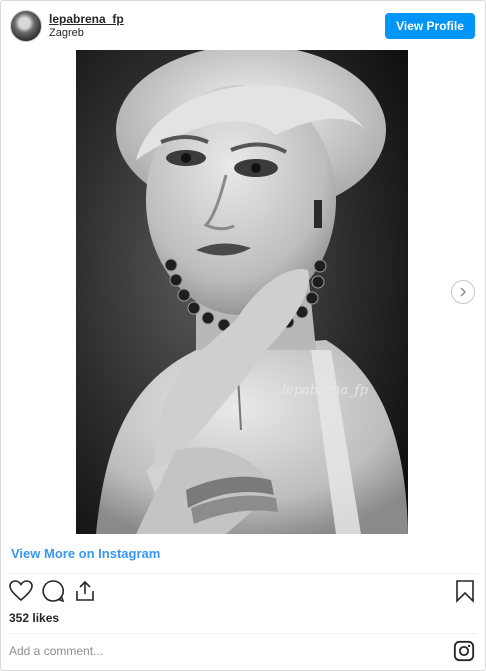  Describe the element at coordinates (325, 390) in the screenshot. I see `watermark-text: lepabrena_fp` at that location.